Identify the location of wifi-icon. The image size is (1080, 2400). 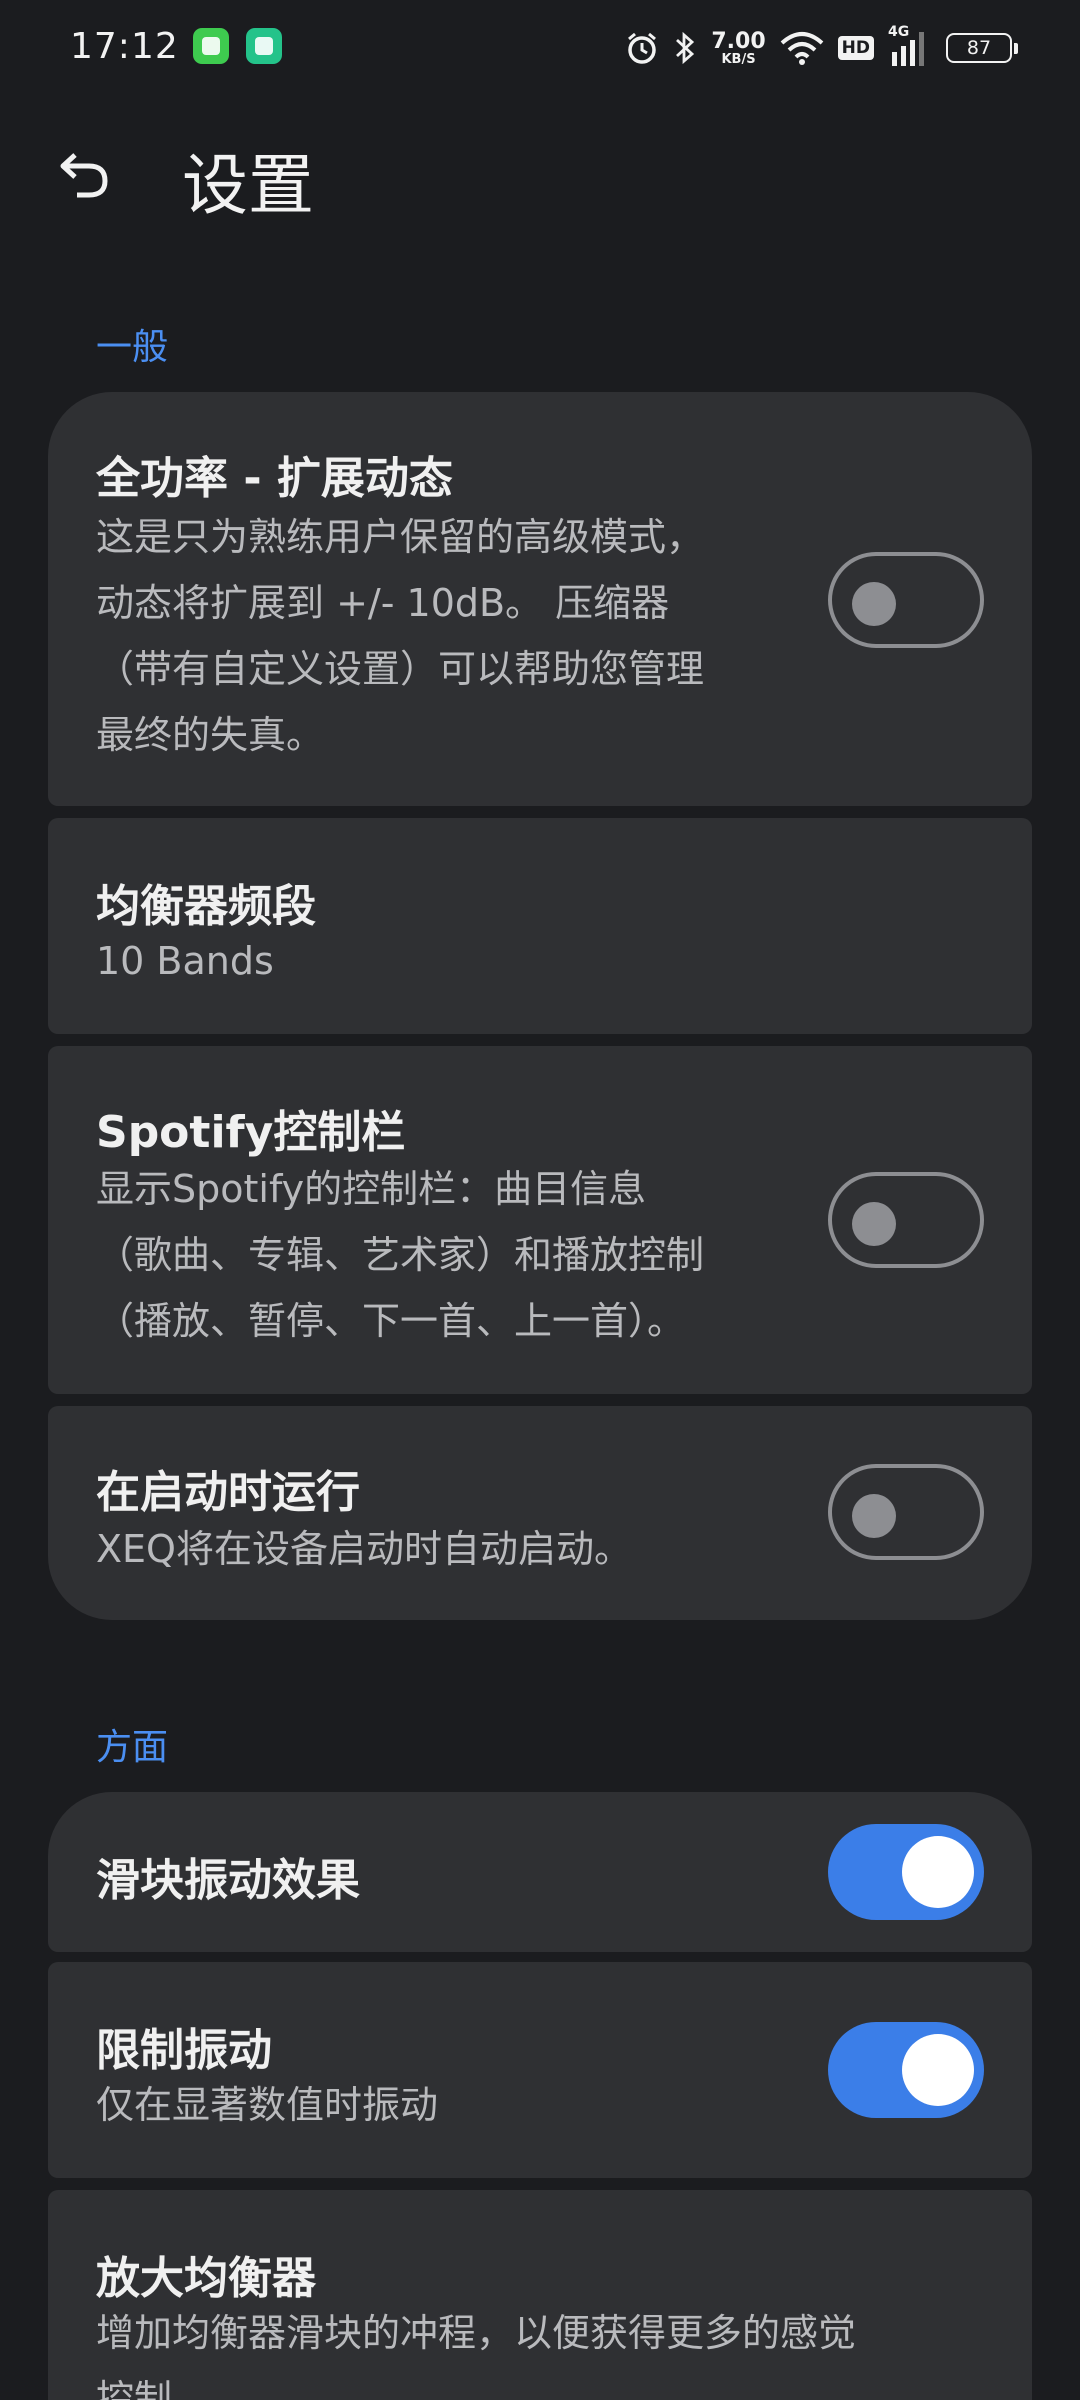
(801, 48).